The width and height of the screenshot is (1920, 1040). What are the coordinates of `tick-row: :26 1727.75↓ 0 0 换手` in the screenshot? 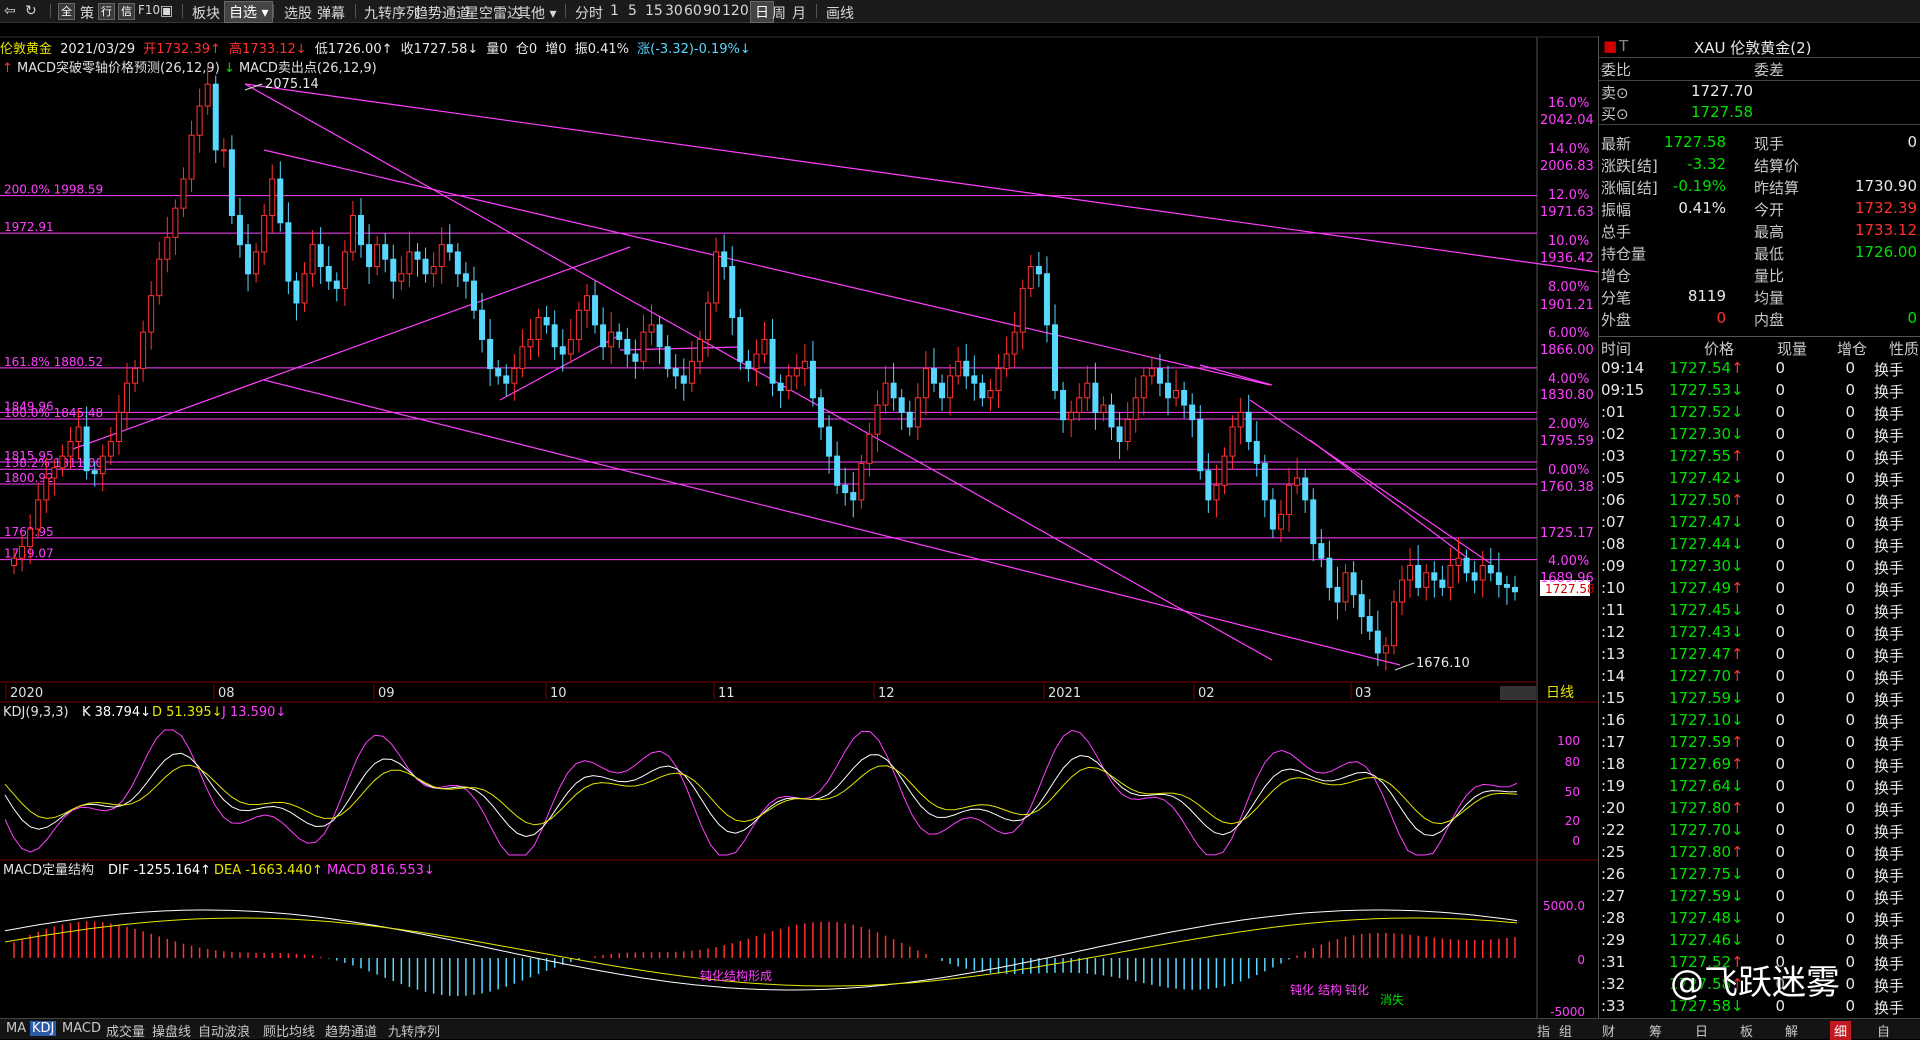 It's located at (1759, 875).